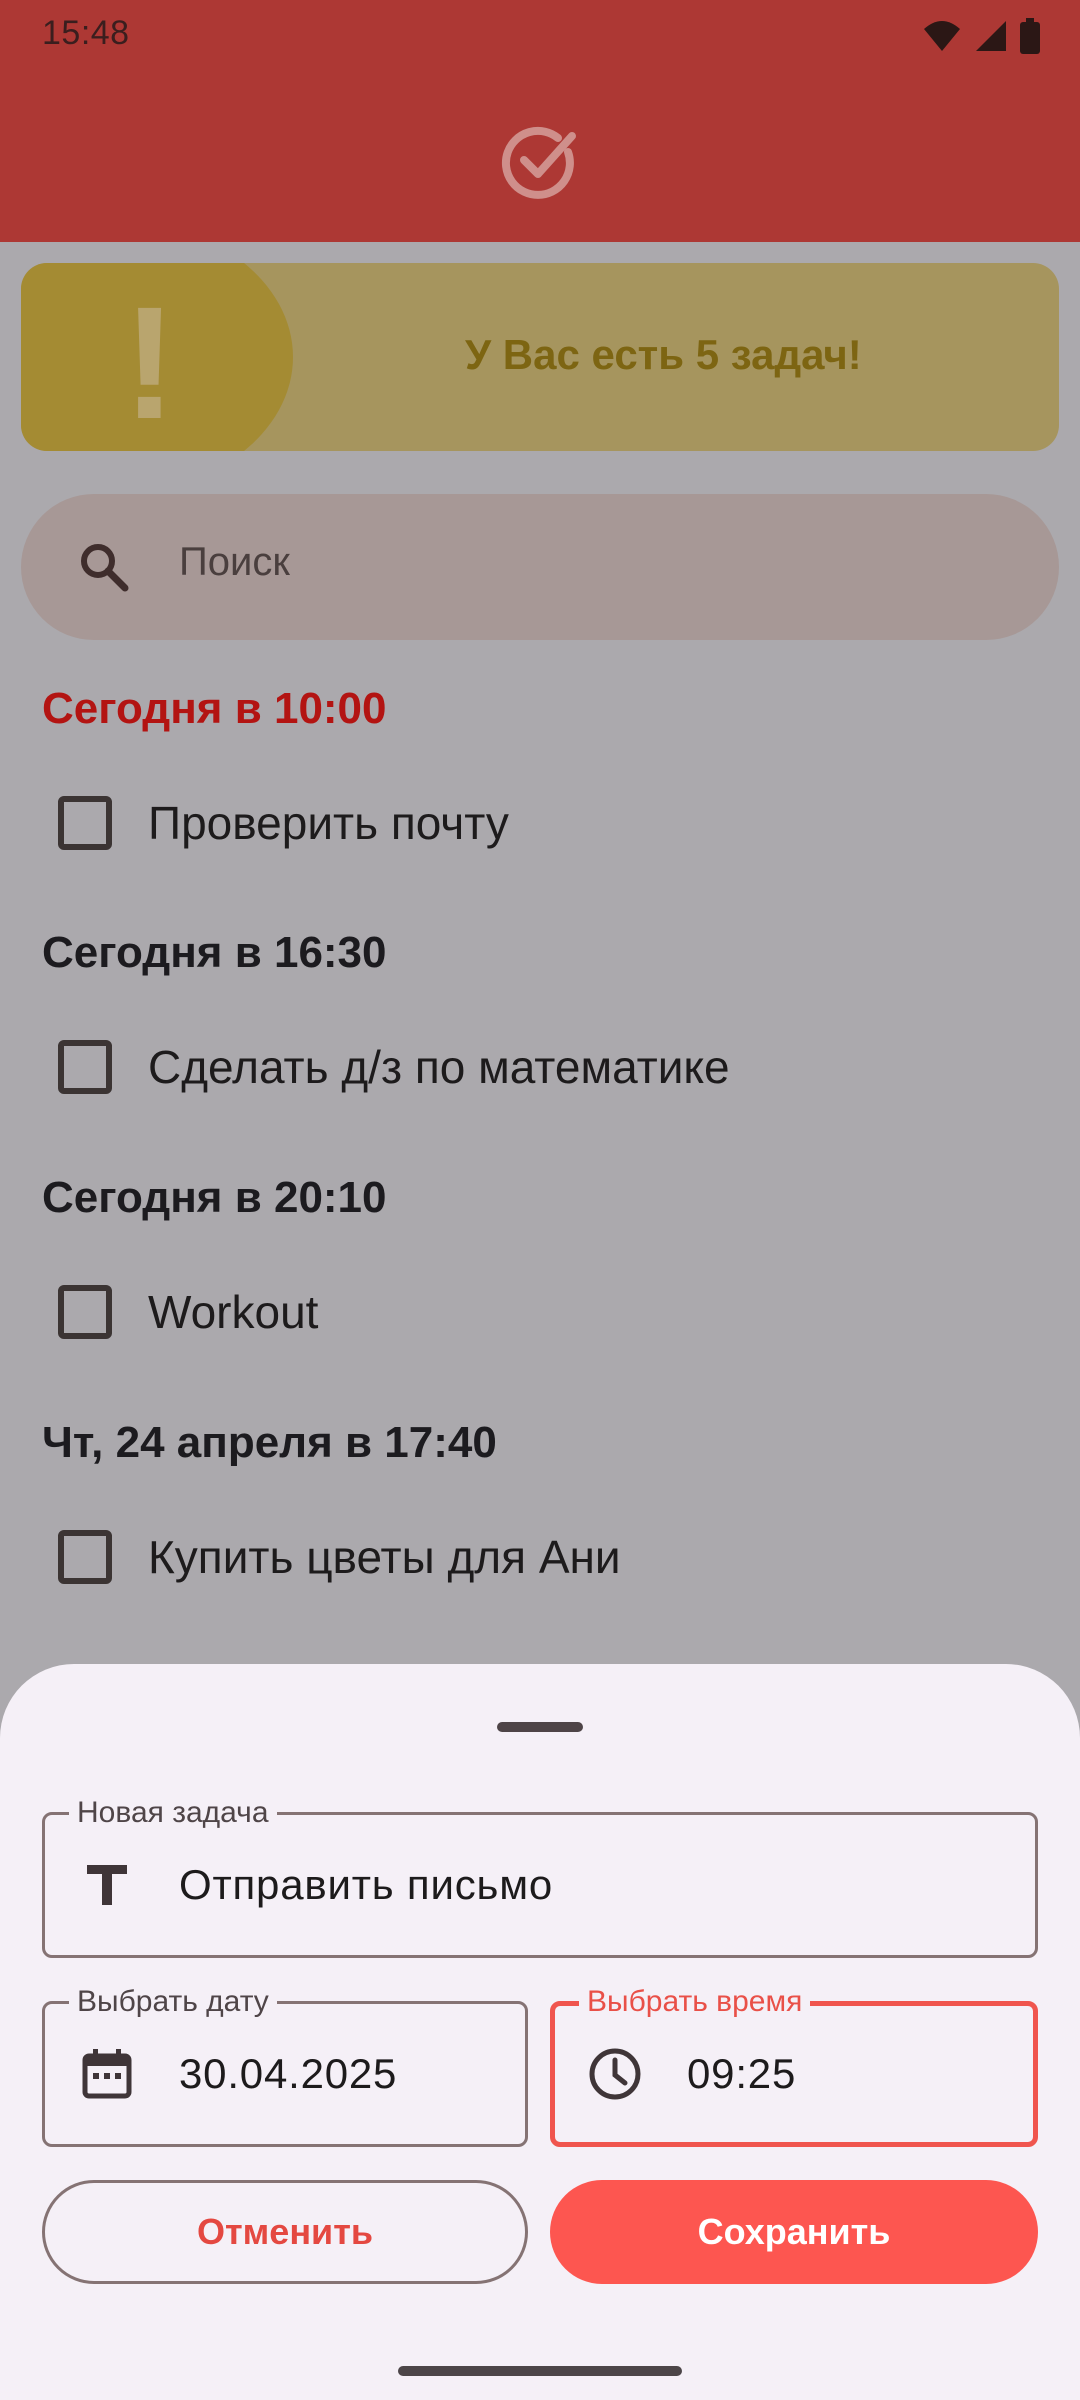 This screenshot has width=1080, height=2400. Describe the element at coordinates (542, 1312) in the screenshot. I see `task-row: Workout` at that location.